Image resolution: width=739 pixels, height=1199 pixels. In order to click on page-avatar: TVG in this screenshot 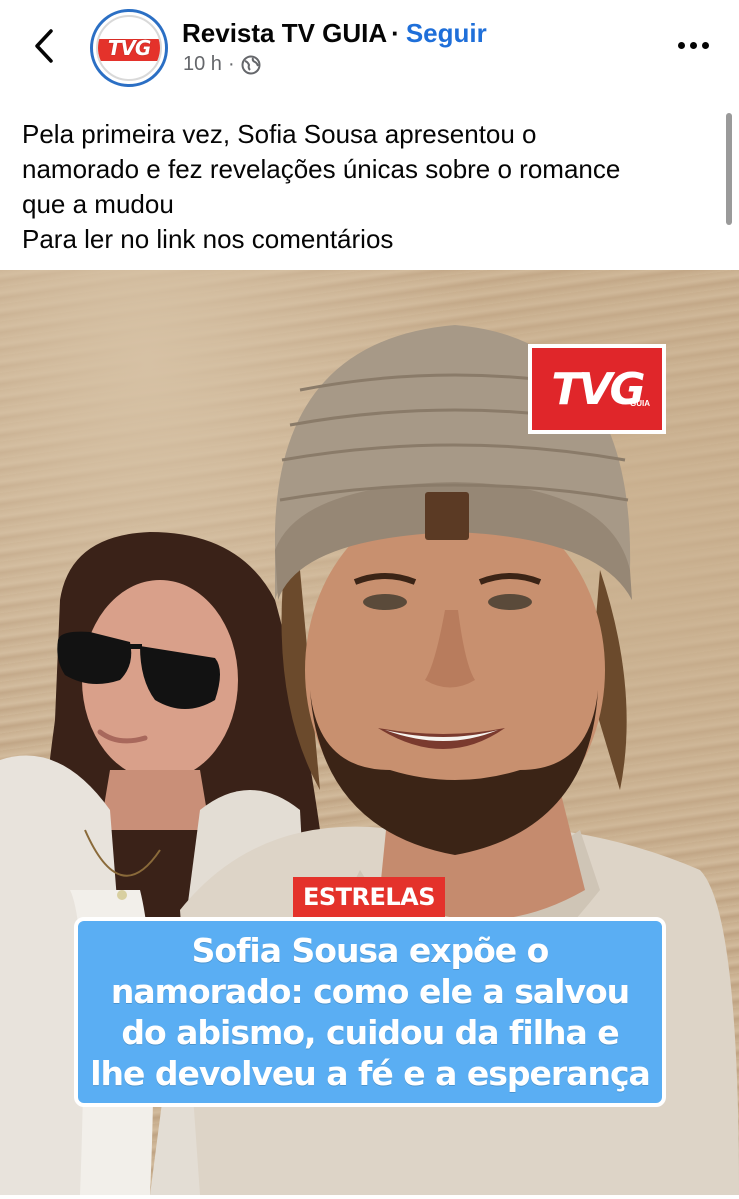, I will do `click(129, 48)`.